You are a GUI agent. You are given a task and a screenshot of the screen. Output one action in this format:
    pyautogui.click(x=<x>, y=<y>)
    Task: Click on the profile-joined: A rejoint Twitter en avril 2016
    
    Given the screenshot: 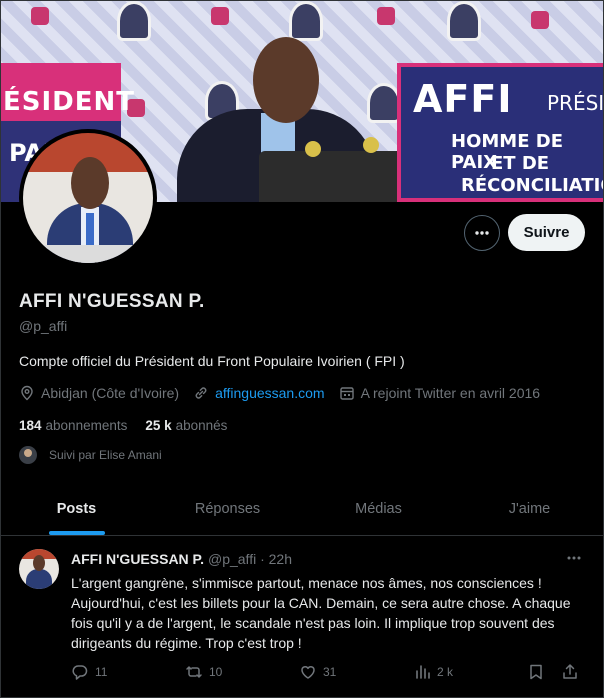 What is the action you would take?
    pyautogui.click(x=440, y=393)
    